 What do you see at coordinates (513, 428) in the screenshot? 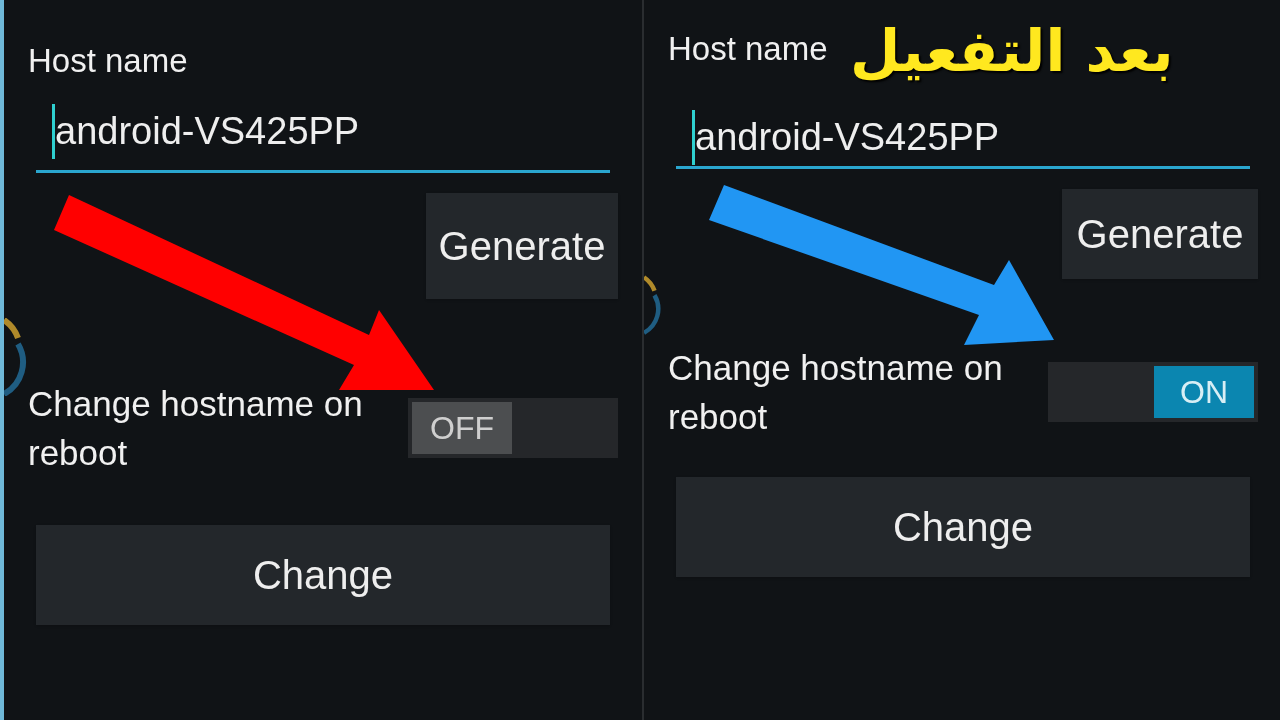
I see `toggle-switch: OFF` at bounding box center [513, 428].